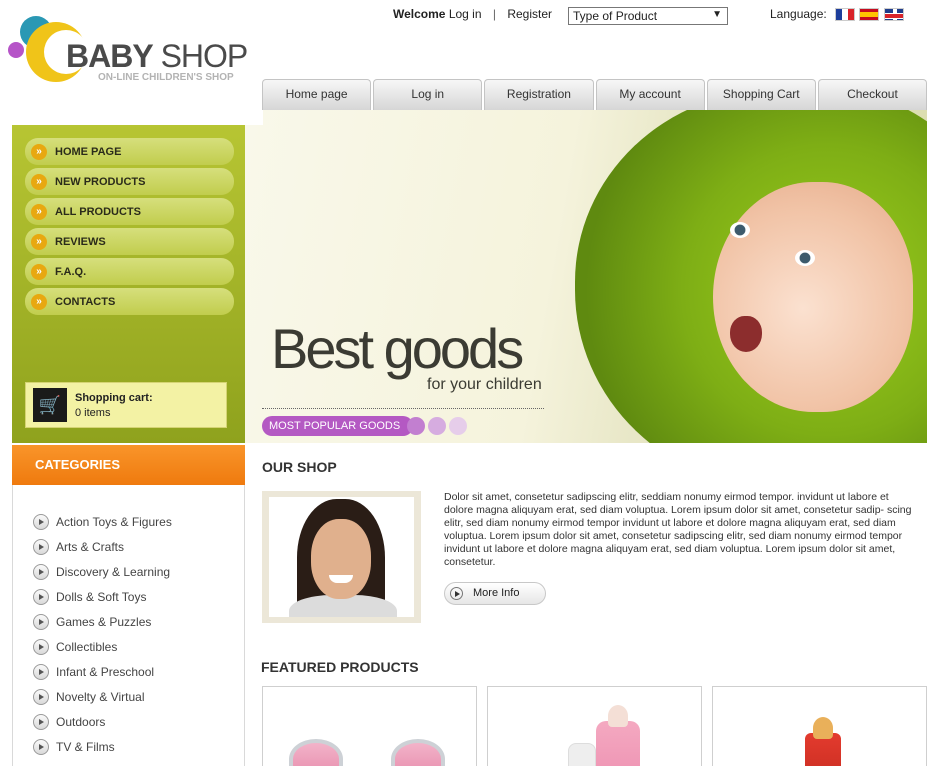 The height and width of the screenshot is (766, 949). I want to click on category-action-toys: Action Toys & Figures, so click(102, 521).